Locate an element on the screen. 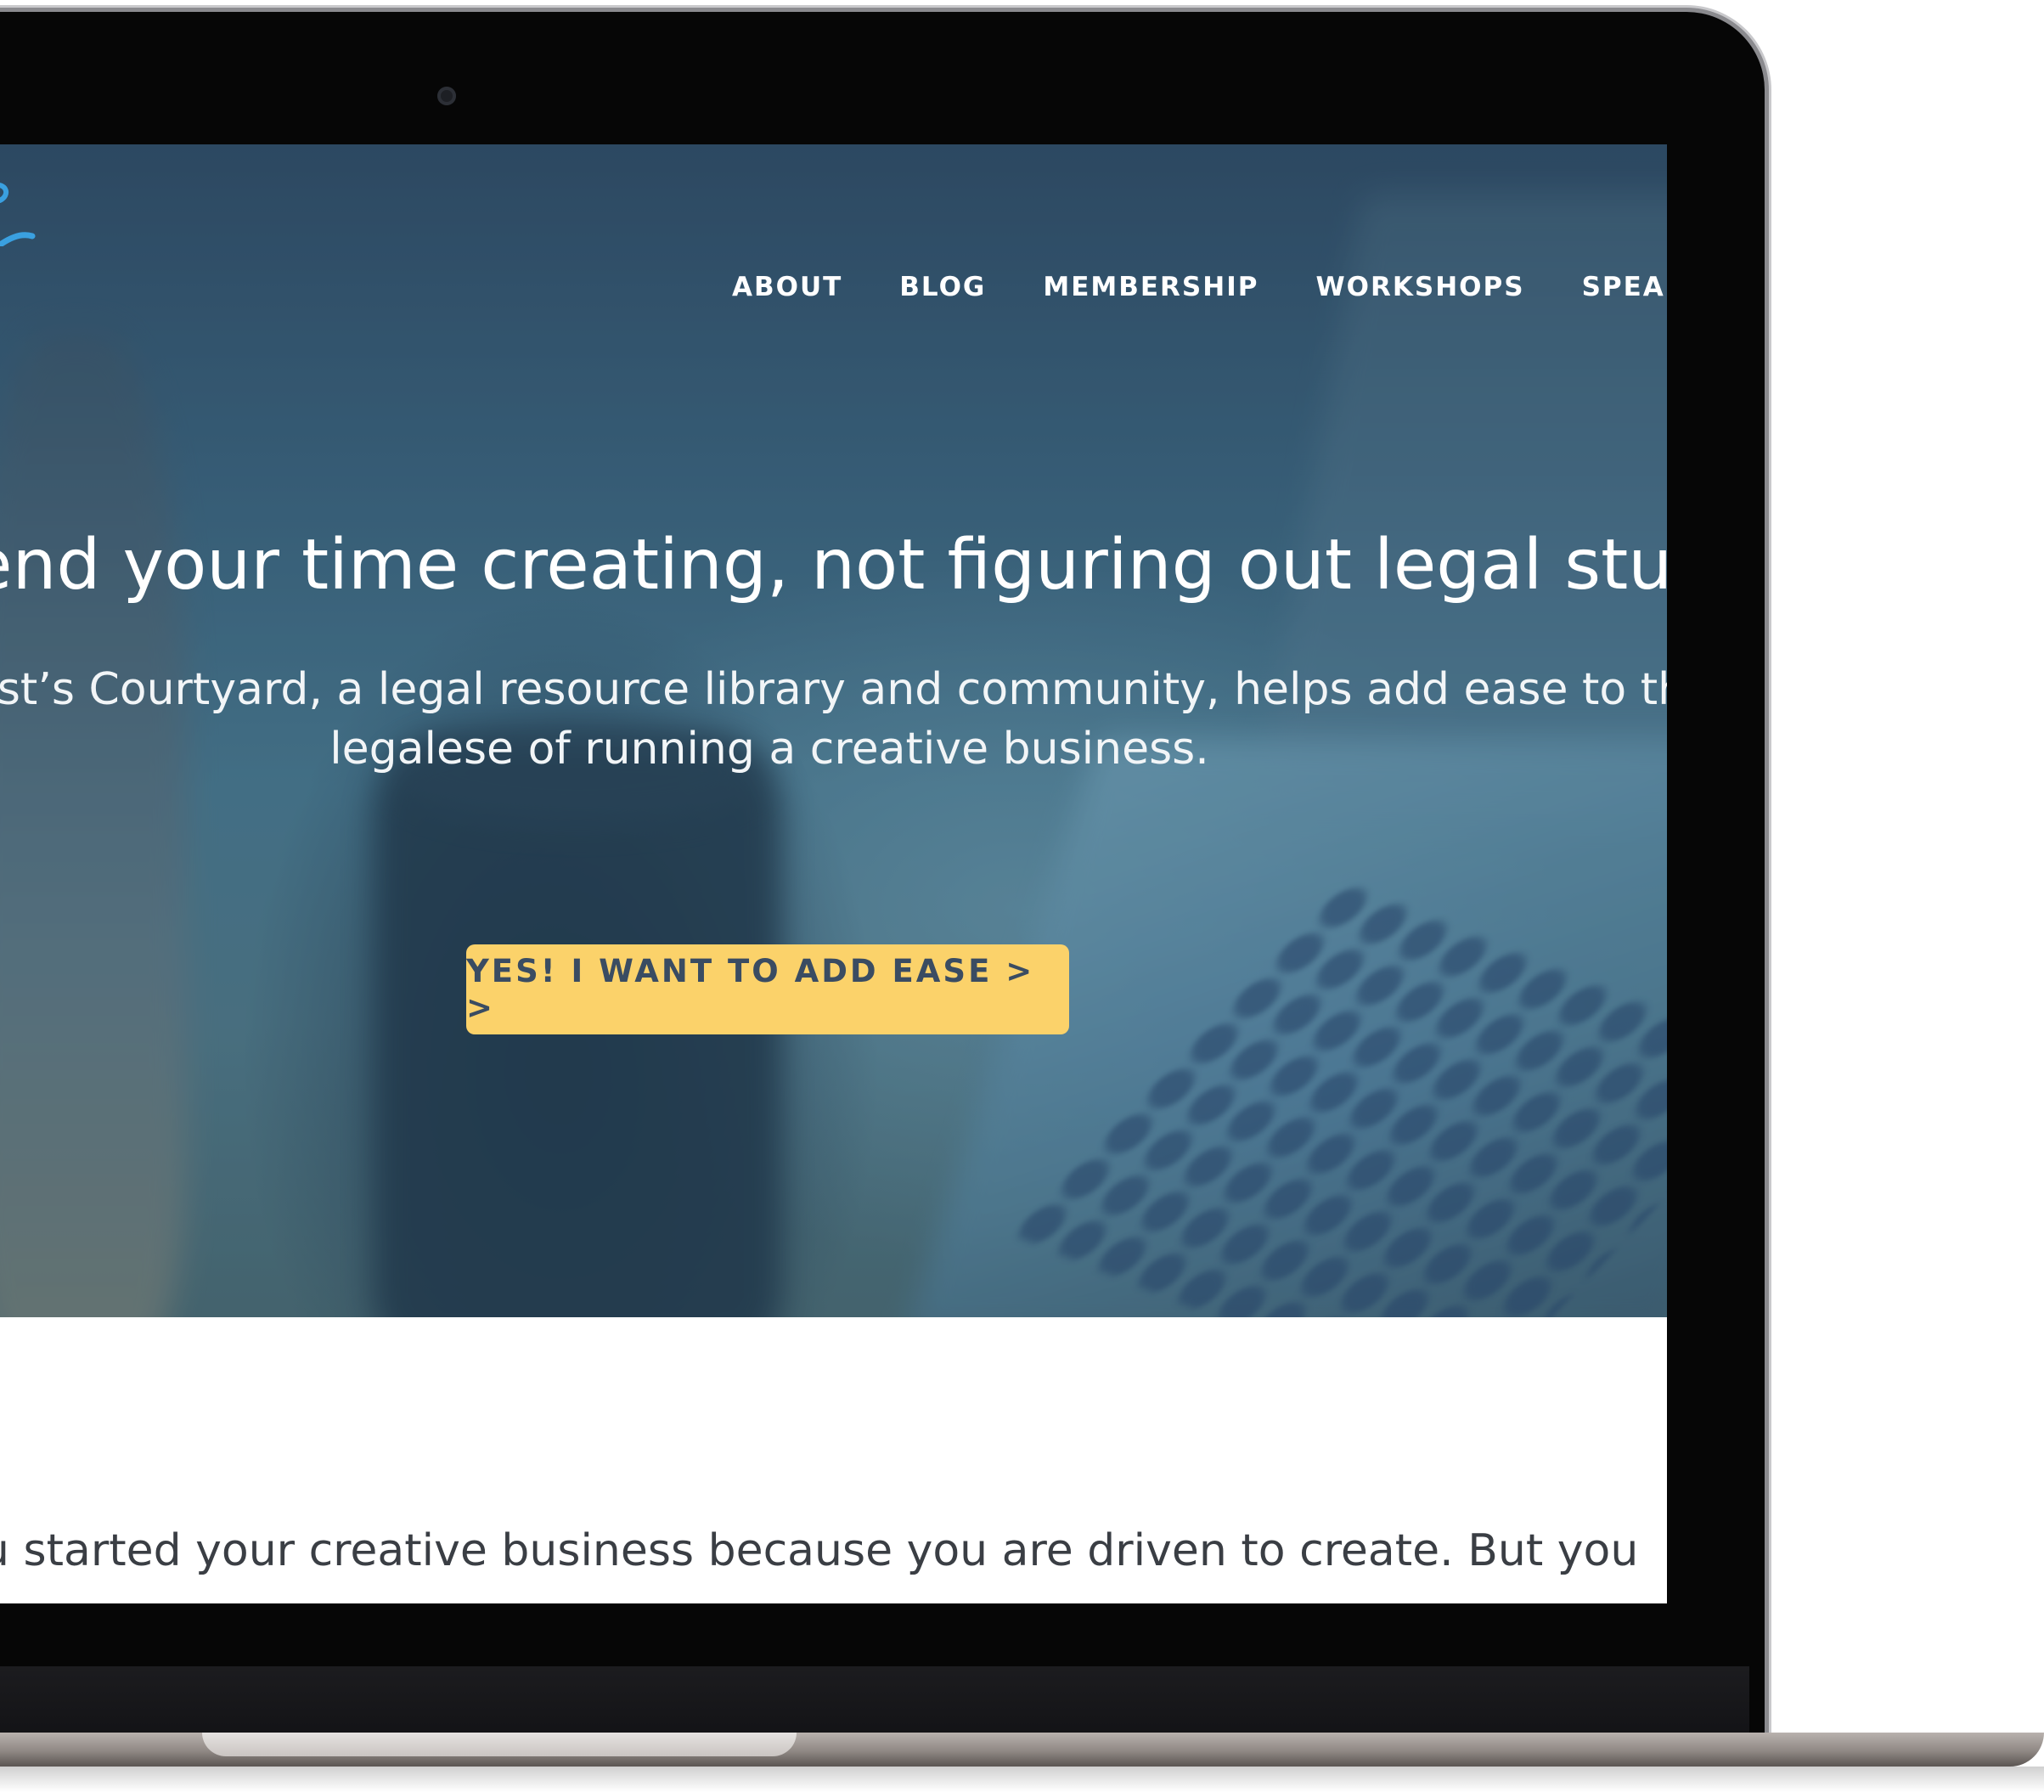 This screenshot has width=2044, height=1792. nav-item-membership: MEMBERSHIP is located at coordinates (1151, 287).